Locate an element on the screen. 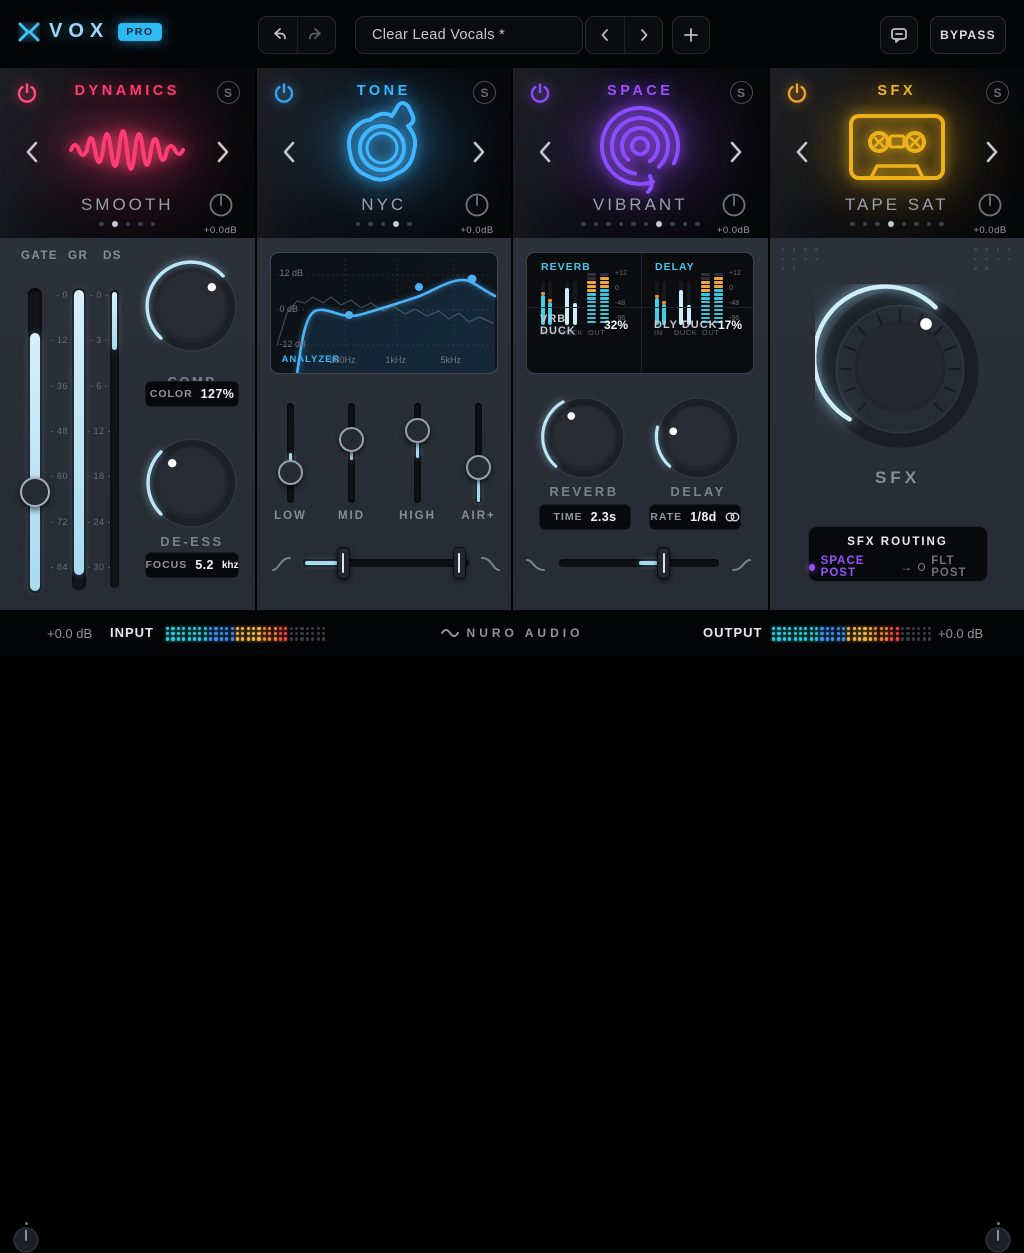 Image resolution: width=1024 pixels, height=1253 pixels. preset-next-button is located at coordinates (643, 35).